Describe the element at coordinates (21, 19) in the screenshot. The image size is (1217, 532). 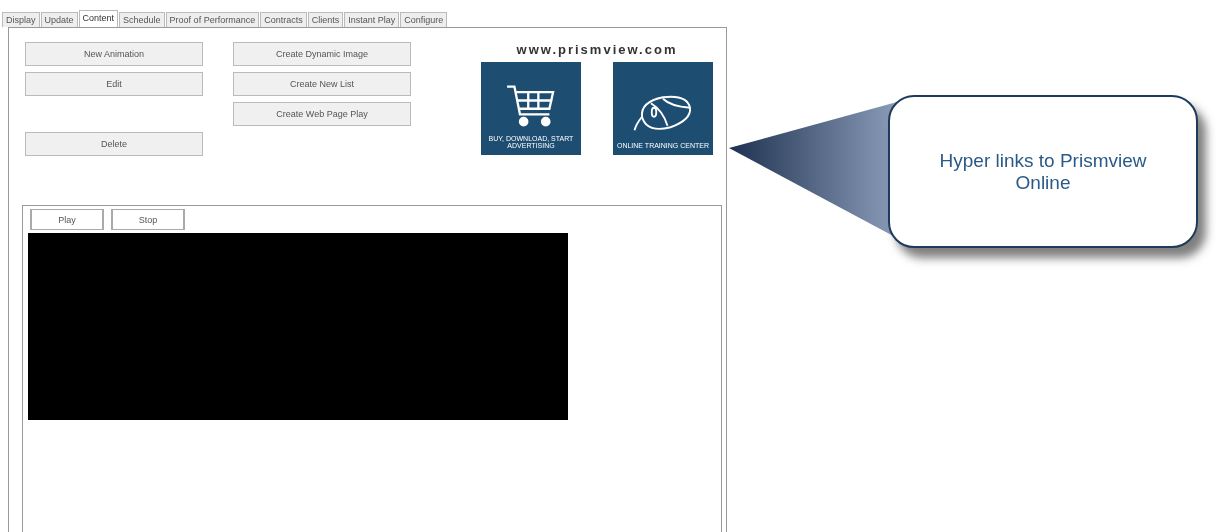
I see `tab: Display` at that location.